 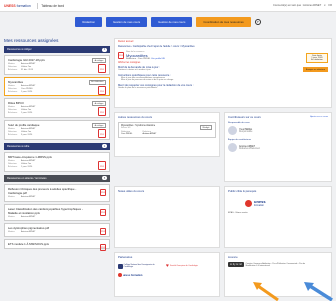 What do you see at coordinates (278, 203) in the screenshot?
I see `uness-logo: uness formation` at bounding box center [278, 203].